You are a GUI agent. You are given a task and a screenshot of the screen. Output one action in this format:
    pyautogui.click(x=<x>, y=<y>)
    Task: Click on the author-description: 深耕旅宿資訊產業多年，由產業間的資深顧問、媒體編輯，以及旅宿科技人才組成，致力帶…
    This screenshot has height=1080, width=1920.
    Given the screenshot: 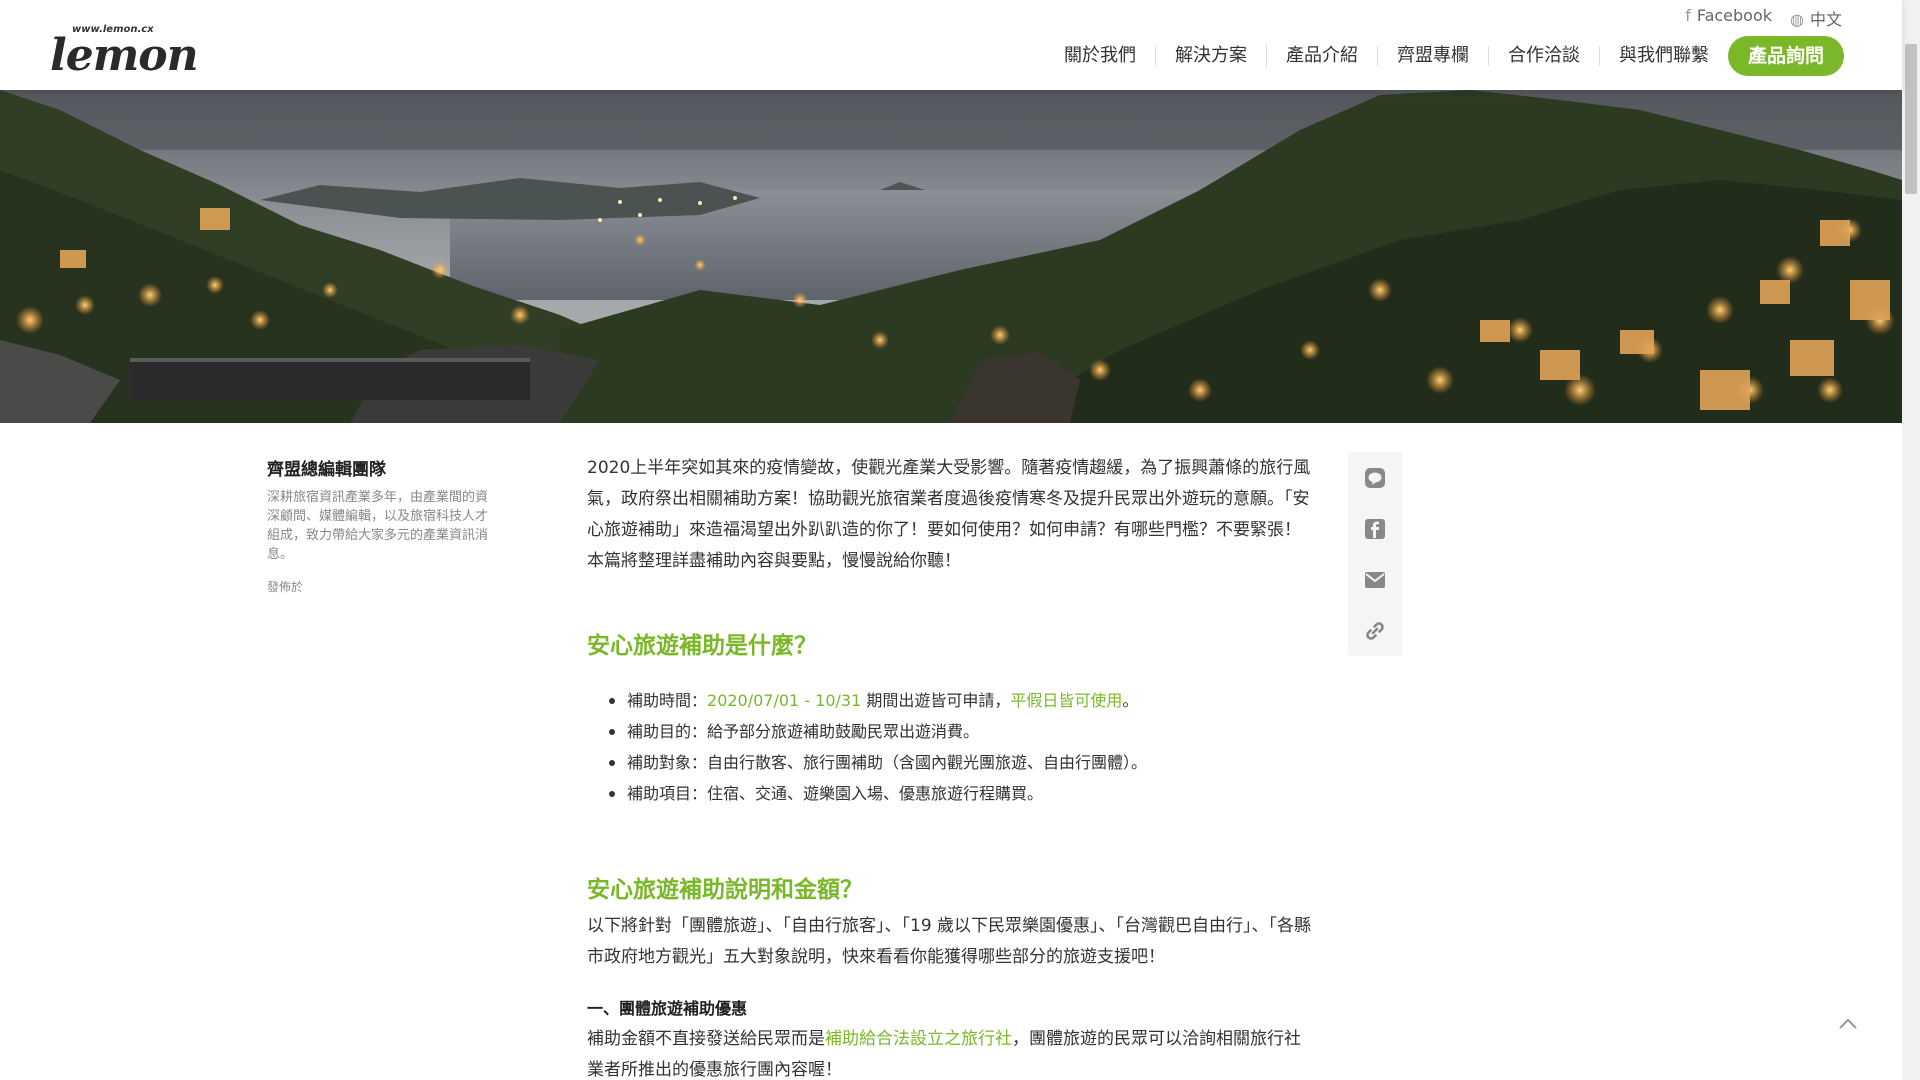 What is the action you would take?
    pyautogui.click(x=378, y=526)
    